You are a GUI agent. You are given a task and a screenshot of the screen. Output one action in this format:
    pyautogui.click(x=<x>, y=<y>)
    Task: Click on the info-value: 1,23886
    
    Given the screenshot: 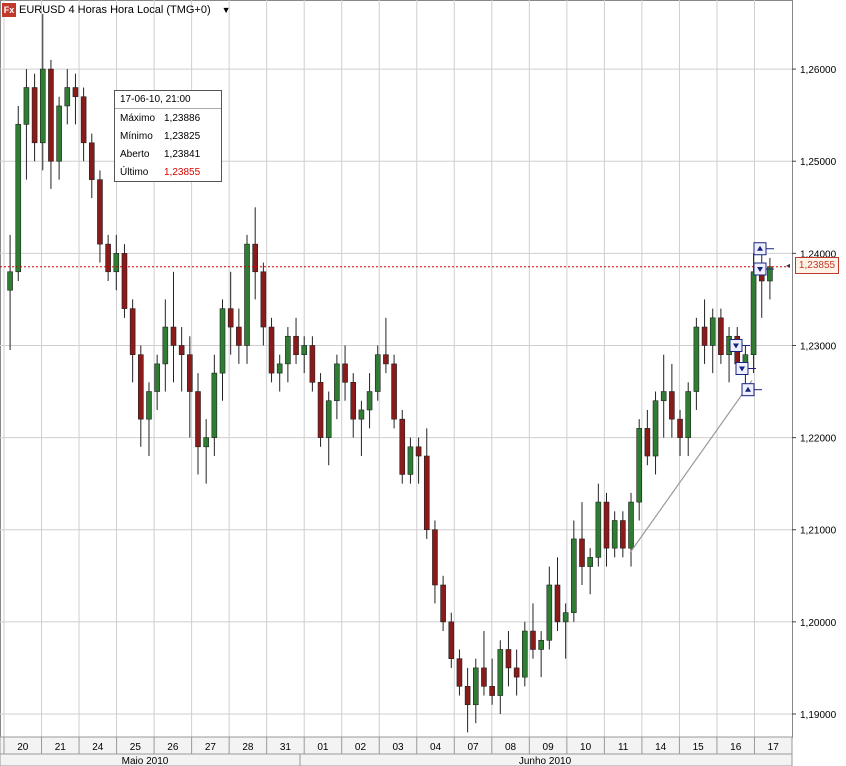 What is the action you would take?
    pyautogui.click(x=182, y=118)
    